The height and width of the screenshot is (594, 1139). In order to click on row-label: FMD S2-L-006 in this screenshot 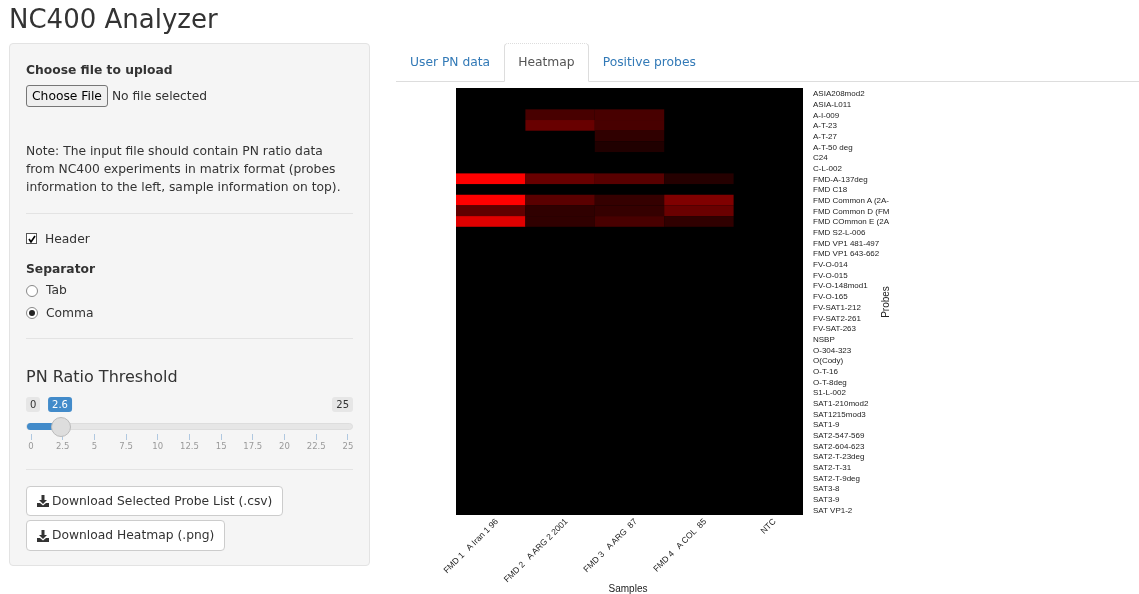, I will do `click(839, 232)`.